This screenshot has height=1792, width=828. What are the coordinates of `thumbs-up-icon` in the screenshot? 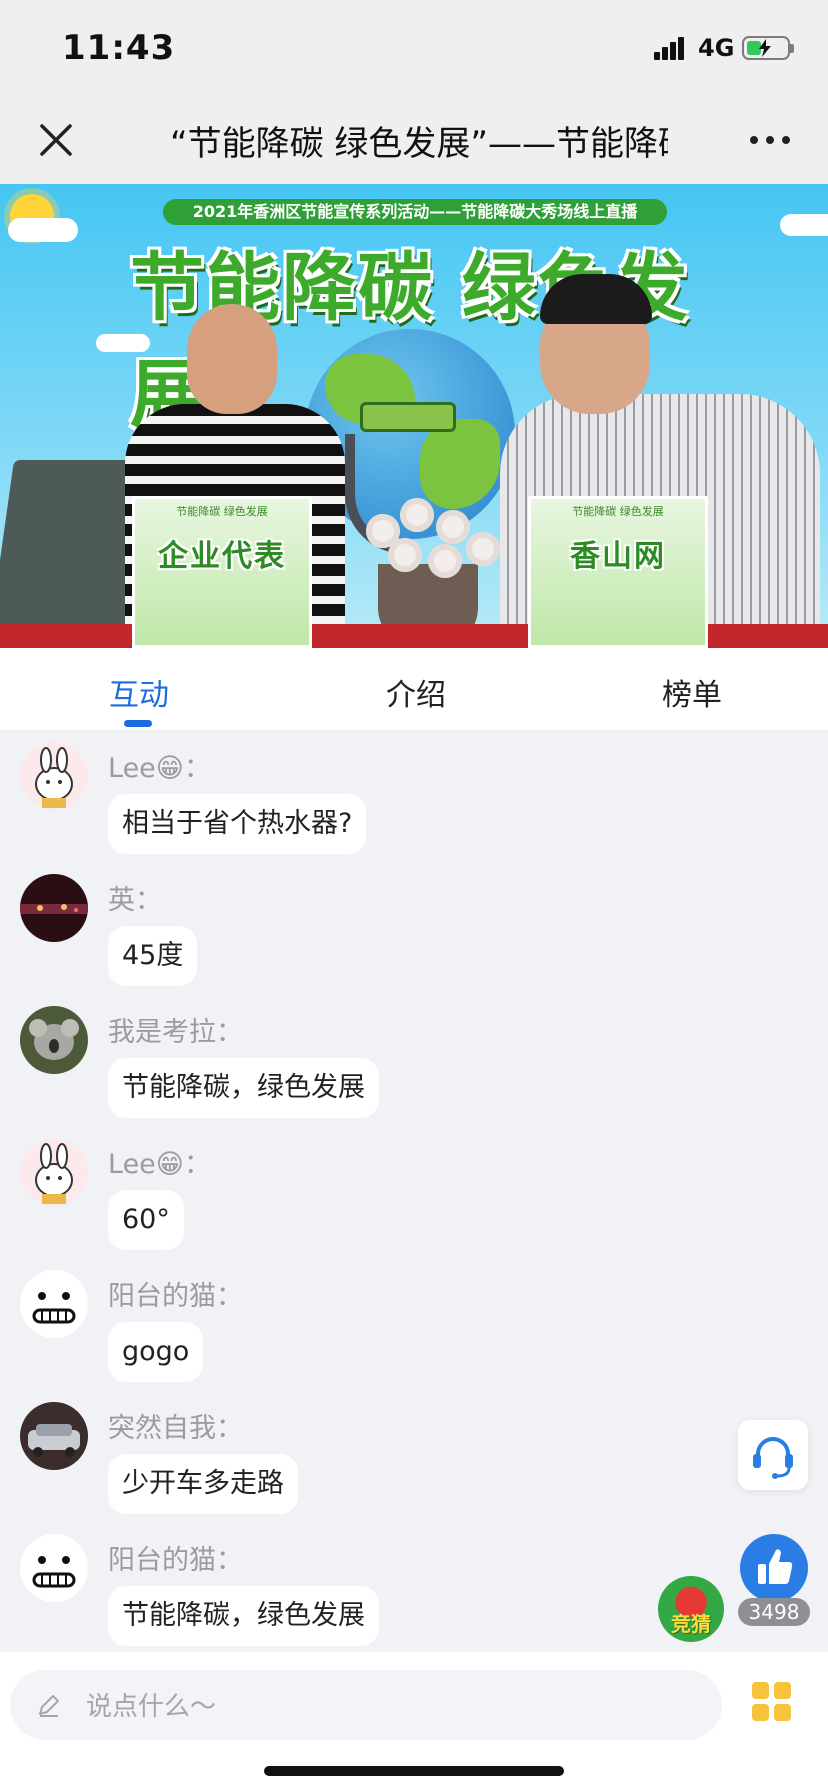 It's located at (775, 1566).